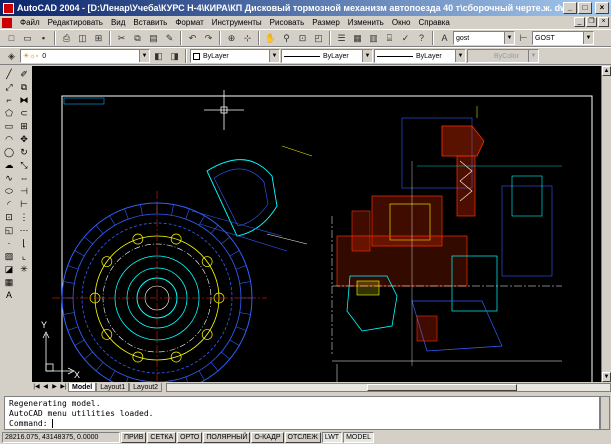 The image size is (611, 444). I want to click on zoom-window-icon: ⊡, so click(302, 38).